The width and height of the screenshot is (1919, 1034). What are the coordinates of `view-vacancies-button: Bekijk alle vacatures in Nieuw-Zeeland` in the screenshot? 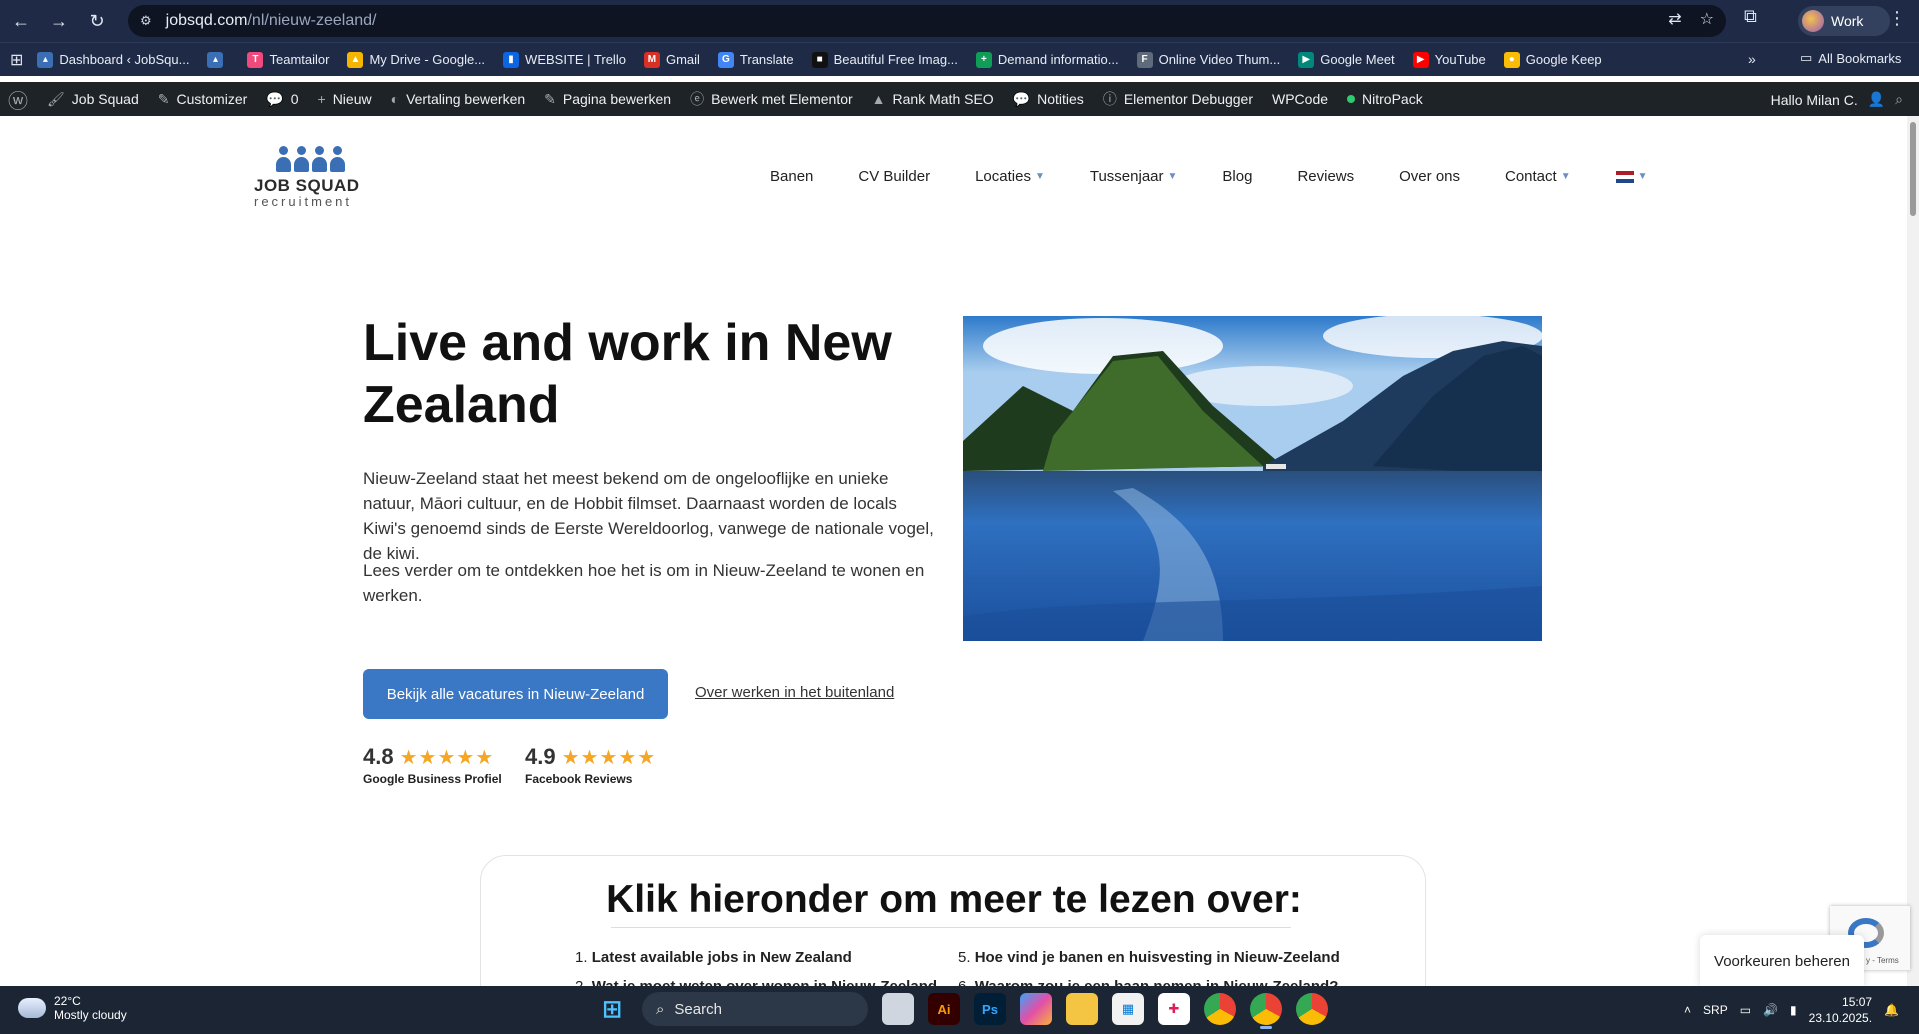 It's located at (515, 694).